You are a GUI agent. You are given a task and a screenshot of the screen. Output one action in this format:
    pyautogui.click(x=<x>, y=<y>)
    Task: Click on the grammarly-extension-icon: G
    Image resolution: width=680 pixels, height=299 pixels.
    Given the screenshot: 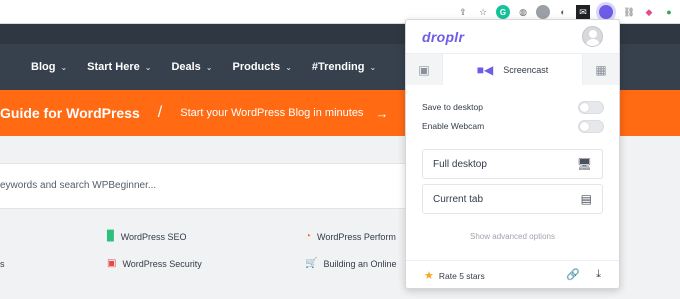 What is the action you would take?
    pyautogui.click(x=503, y=12)
    